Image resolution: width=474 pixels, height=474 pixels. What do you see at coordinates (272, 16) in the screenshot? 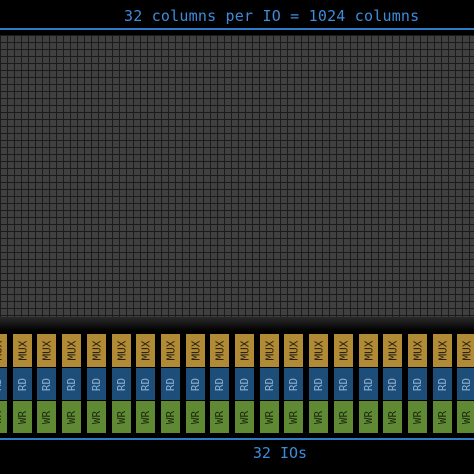
I see `columns-title: 32 columns per IO = 1024 columns` at bounding box center [272, 16].